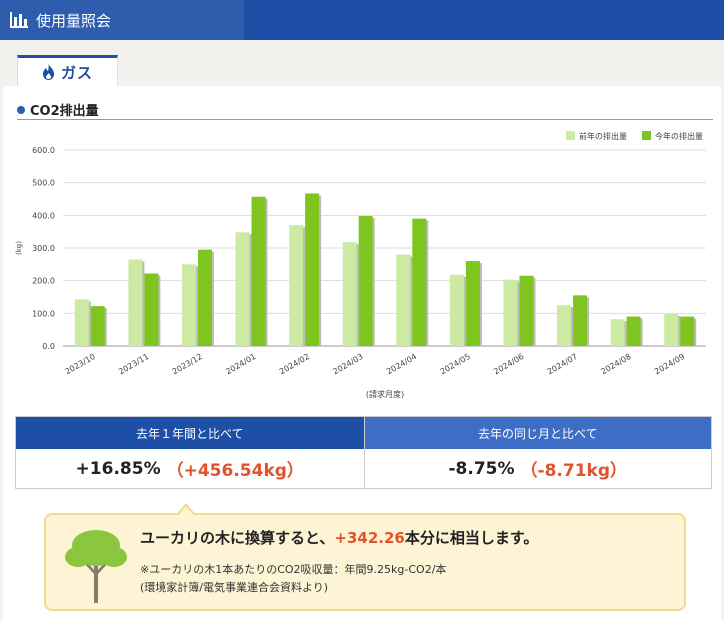 This screenshot has height=620, width=724. Describe the element at coordinates (385, 394) in the screenshot. I see `x-axis-label: (請求月度)` at that location.